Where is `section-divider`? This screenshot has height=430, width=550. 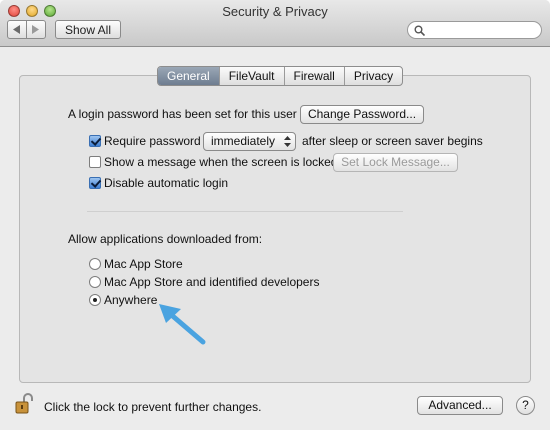
section-divider is located at coordinates (245, 211).